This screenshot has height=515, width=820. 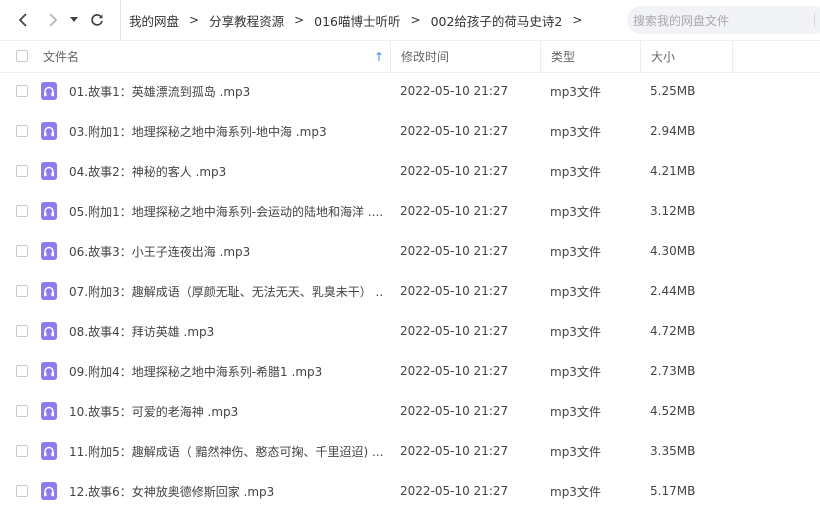 What do you see at coordinates (246, 20) in the screenshot?
I see `breadcrumb-item-shared-resources: 分享教程资源` at bounding box center [246, 20].